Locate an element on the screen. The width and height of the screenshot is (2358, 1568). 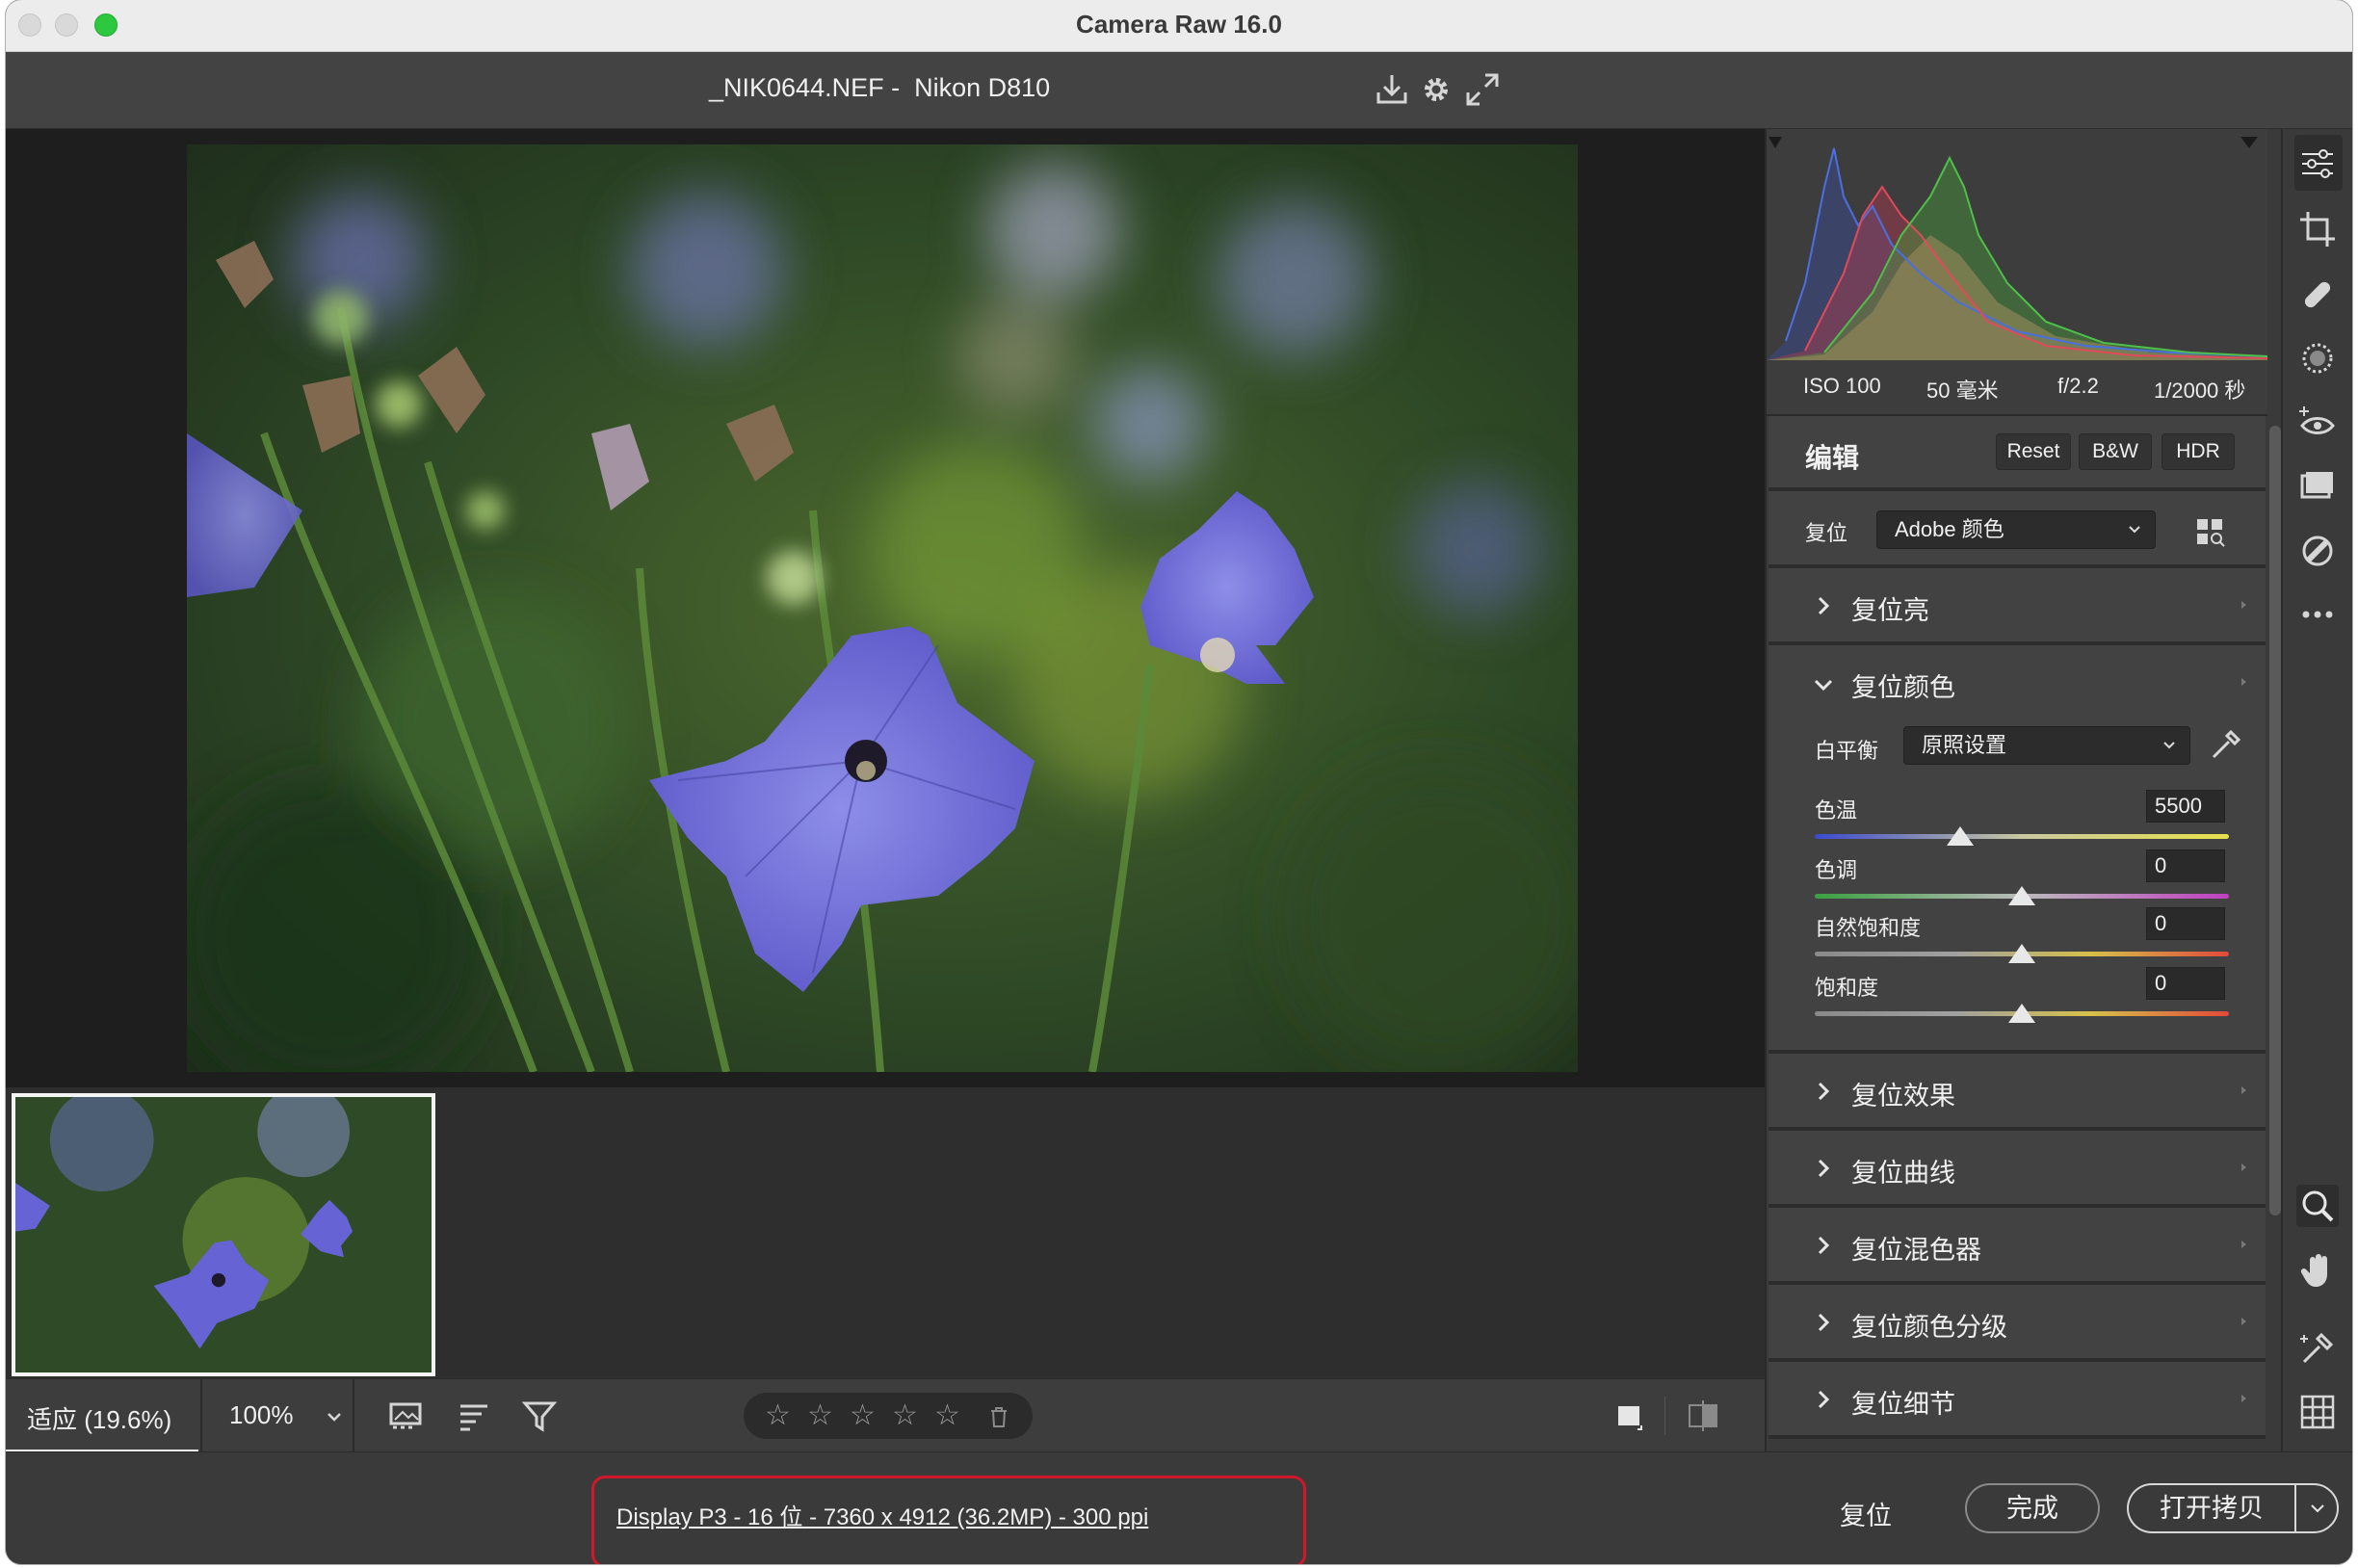
star-rating: ☆ ☆ ☆ ☆ ☆ is located at coordinates (888, 1416).